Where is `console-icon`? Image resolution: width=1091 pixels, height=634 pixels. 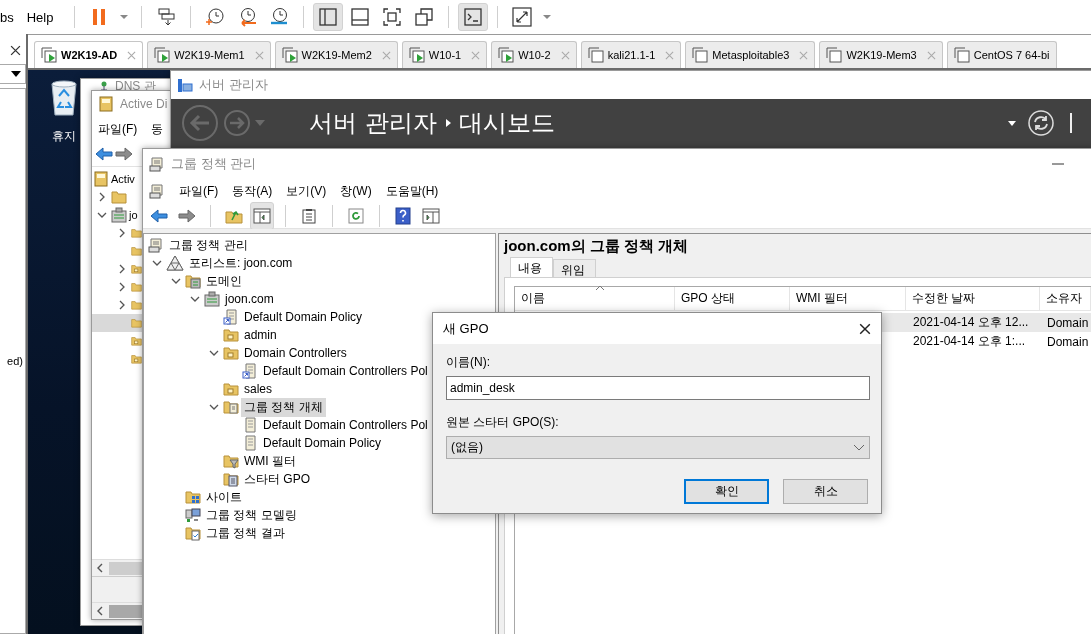 console-icon is located at coordinates (473, 17).